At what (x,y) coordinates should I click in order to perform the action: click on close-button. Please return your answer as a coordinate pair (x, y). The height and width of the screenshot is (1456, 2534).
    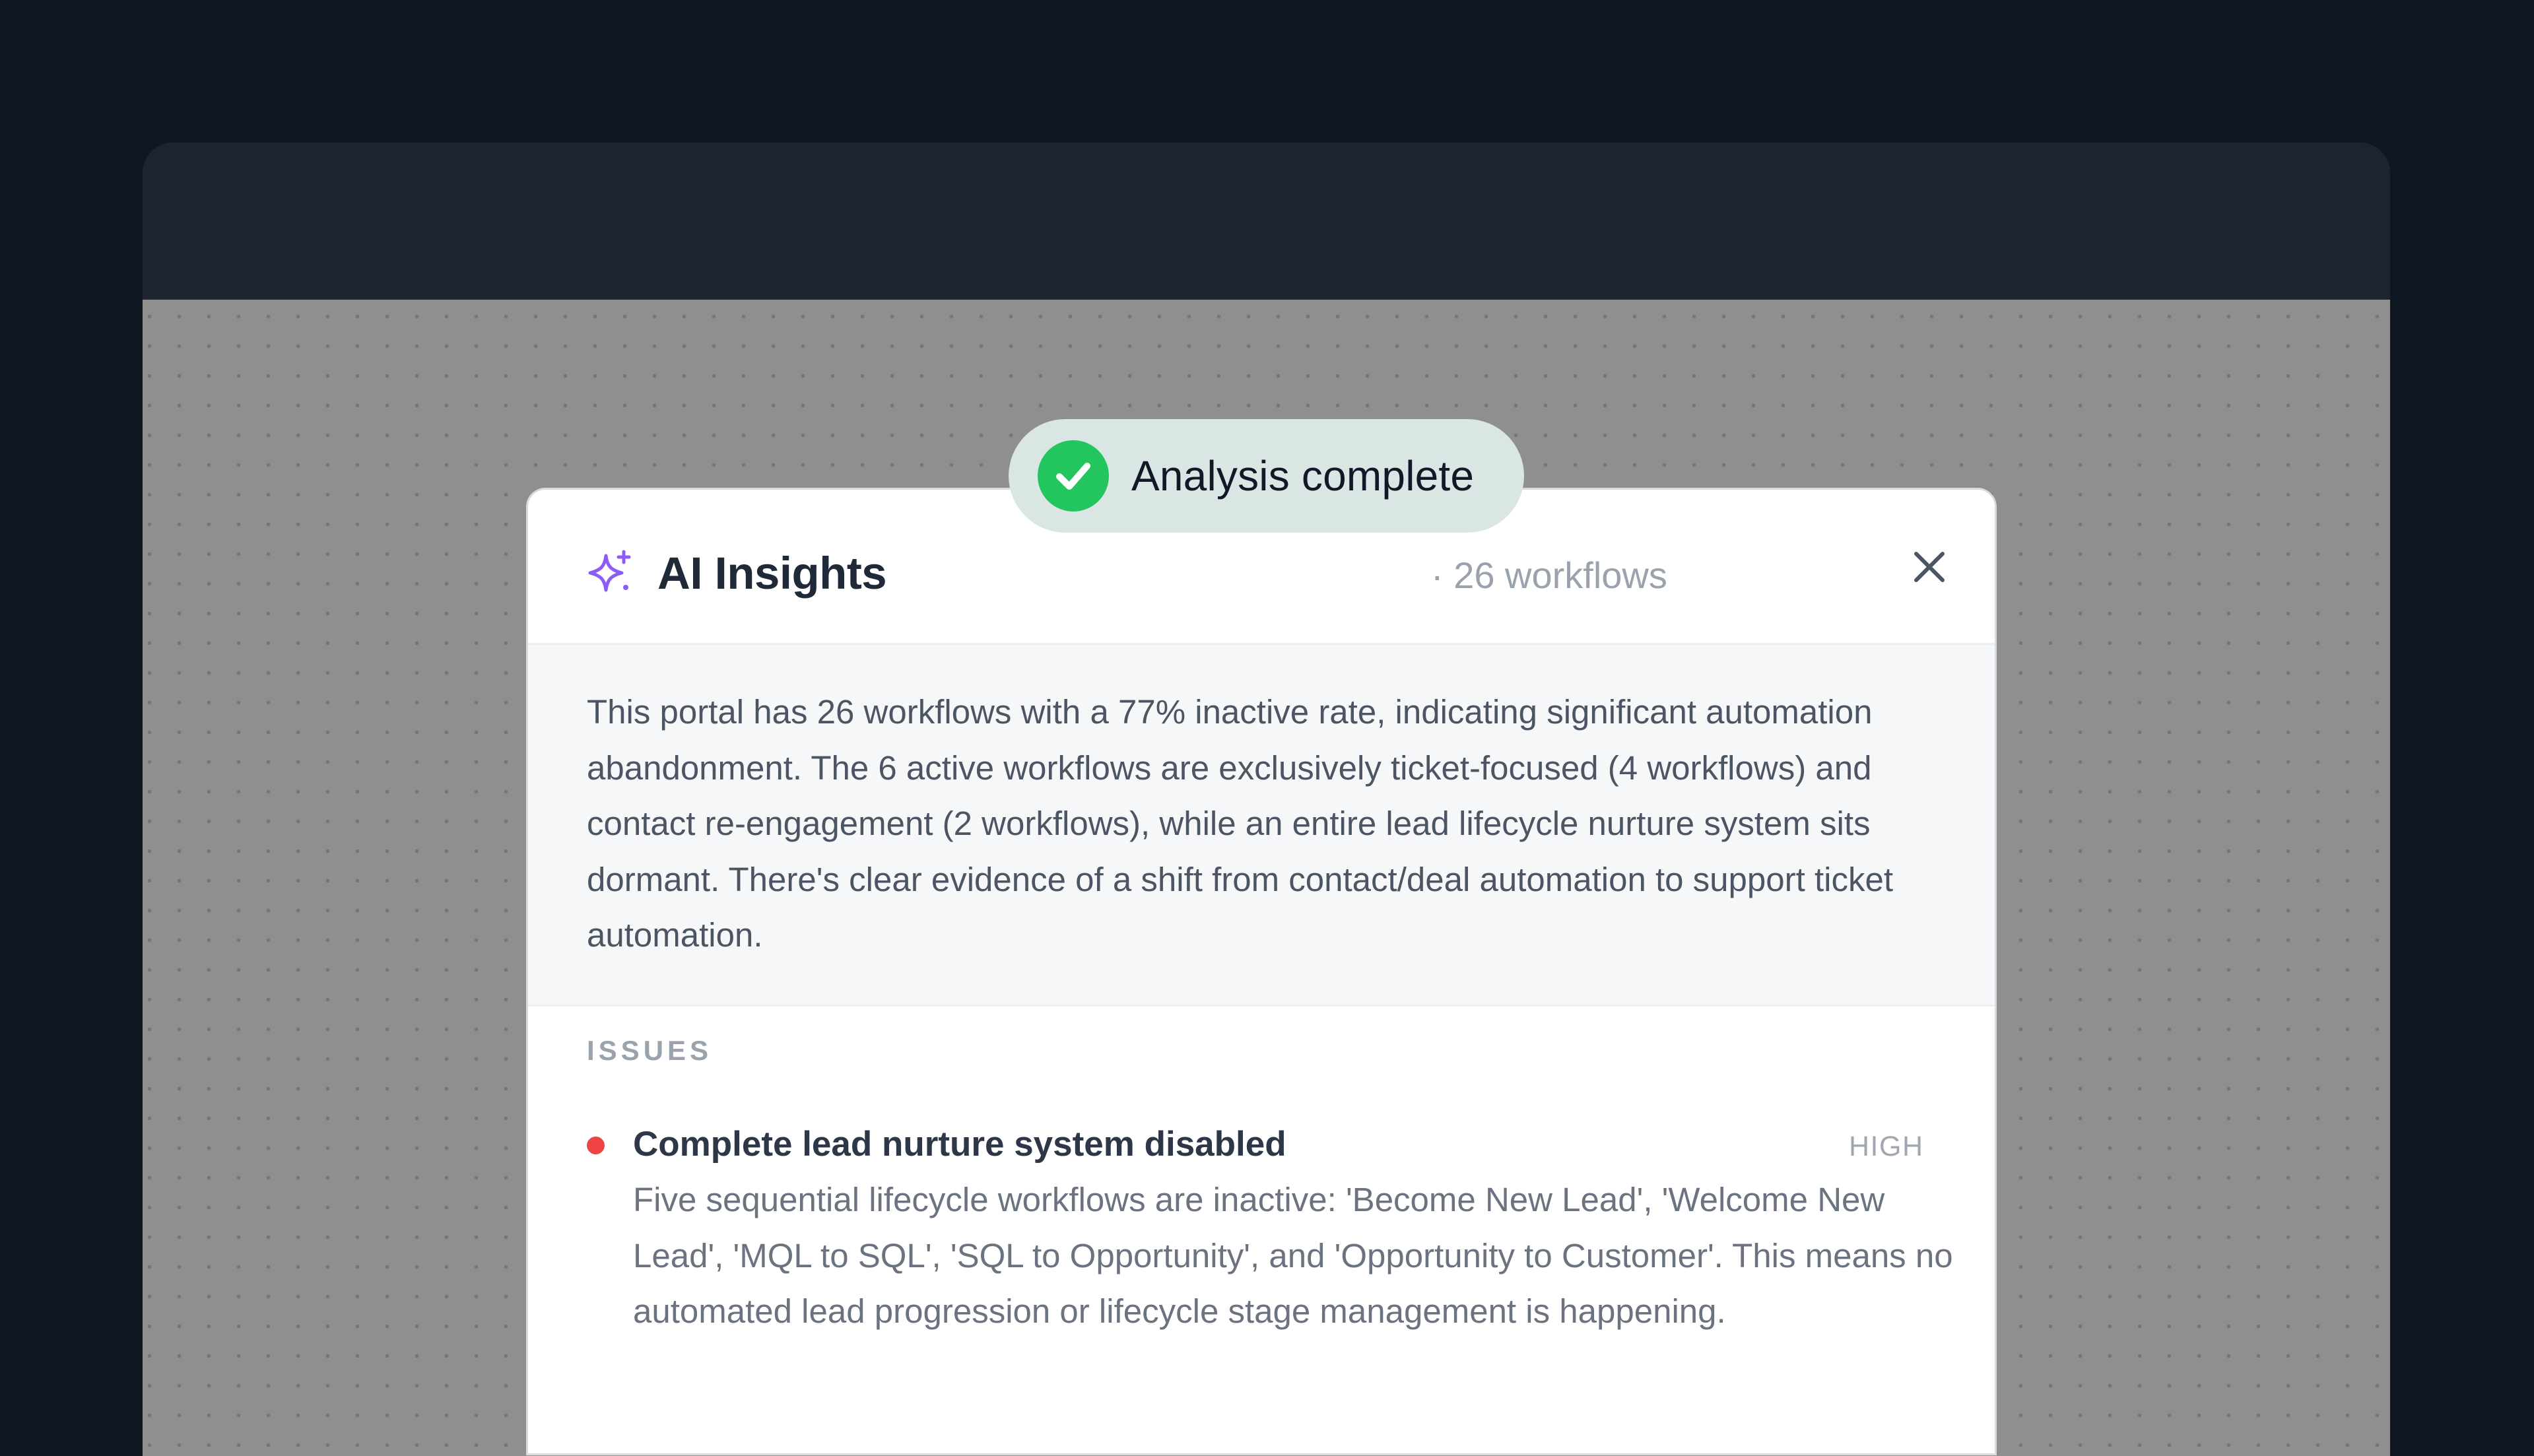
    Looking at the image, I should click on (1929, 568).